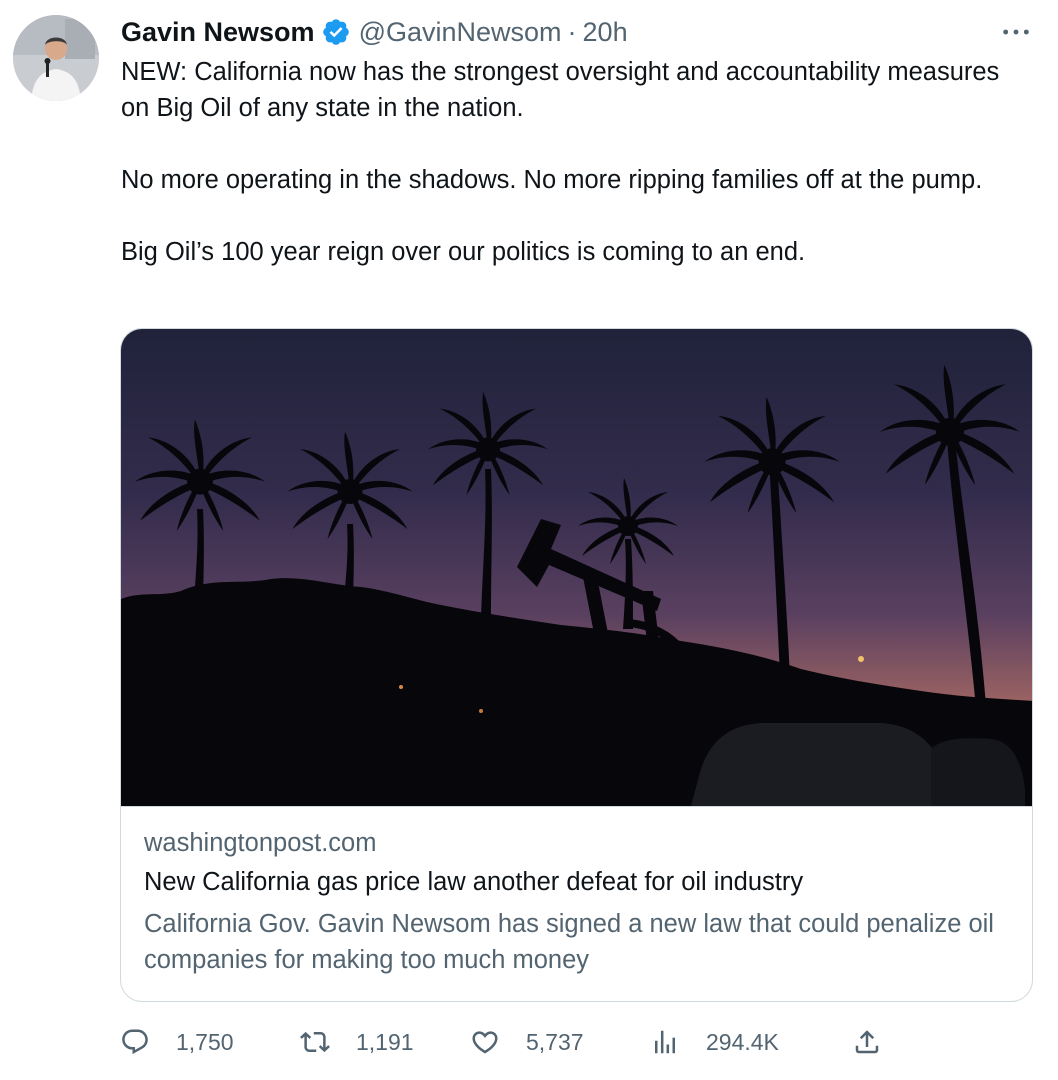 Image resolution: width=1058 pixels, height=1080 pixels. I want to click on avatar-image, so click(56, 58).